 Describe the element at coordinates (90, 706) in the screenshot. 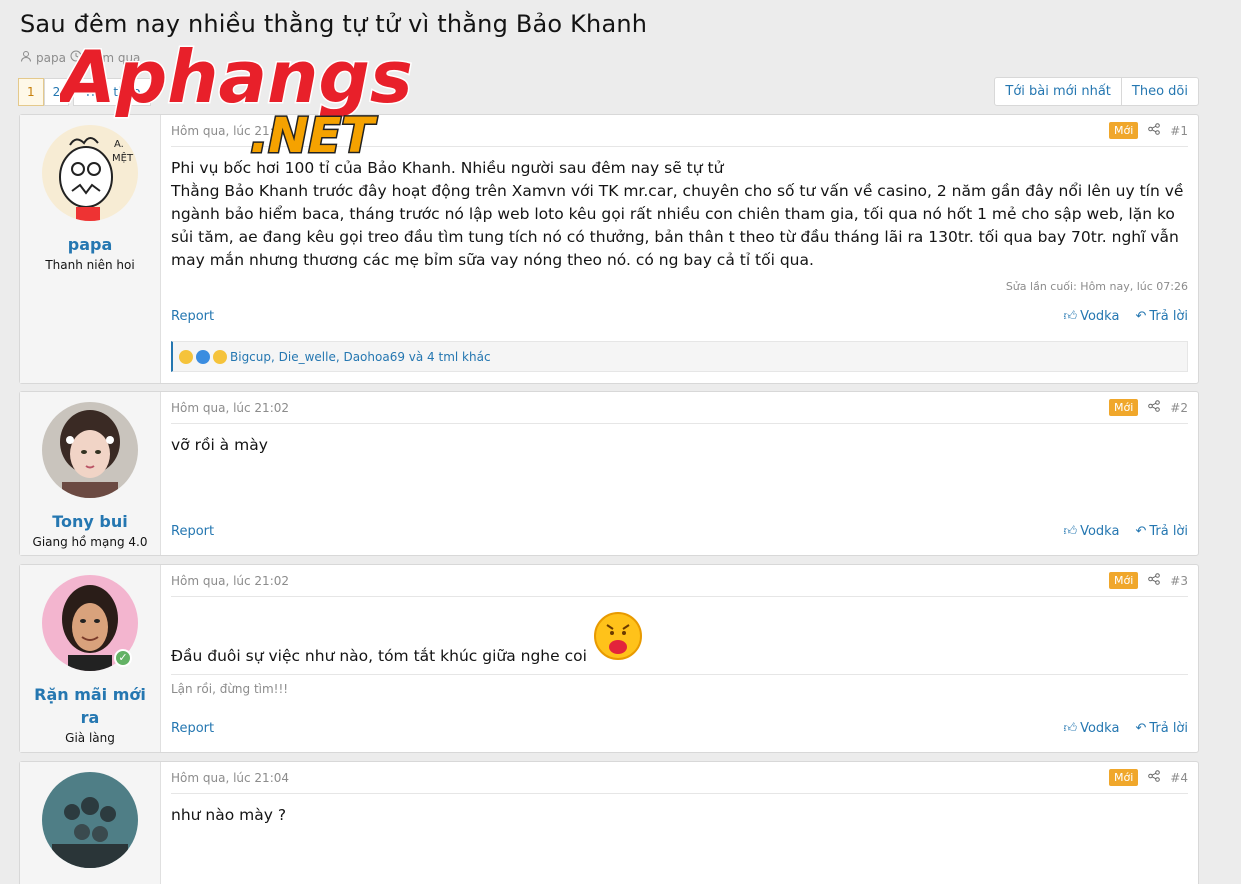

I see `post-username: Rặn mãi mới ra` at that location.